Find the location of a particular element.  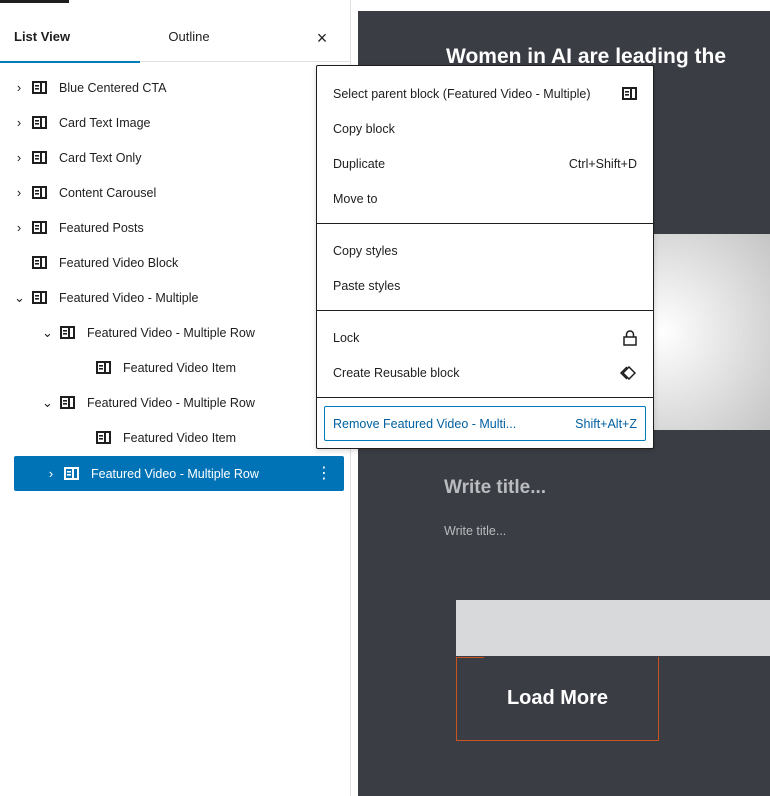

panel-tabs: List View Outline × is located at coordinates (175, 37).